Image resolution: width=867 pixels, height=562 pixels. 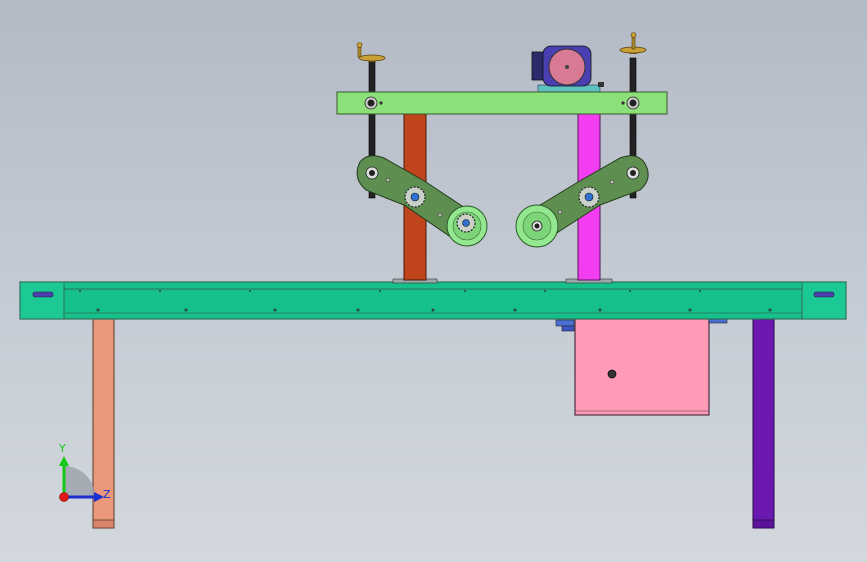 What do you see at coordinates (372, 173) in the screenshot?
I see `left-arm-pivot-hole` at bounding box center [372, 173].